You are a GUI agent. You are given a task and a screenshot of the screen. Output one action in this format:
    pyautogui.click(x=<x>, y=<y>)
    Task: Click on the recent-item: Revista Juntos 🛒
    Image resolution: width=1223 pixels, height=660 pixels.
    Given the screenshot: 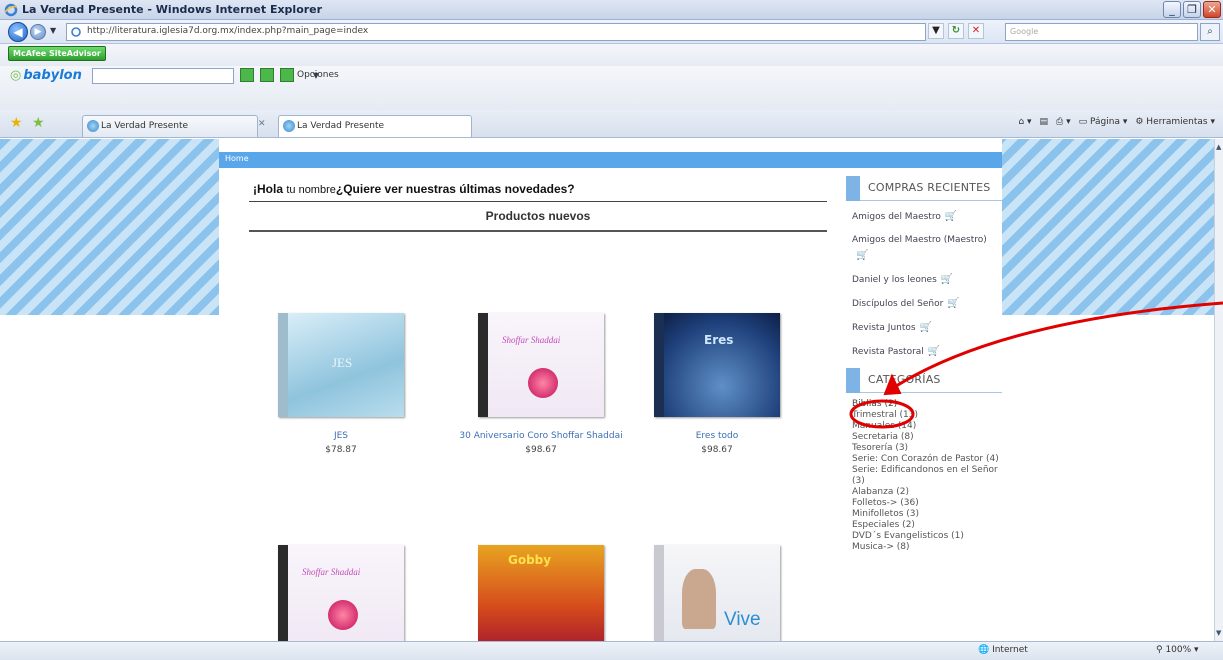 What is the action you would take?
    pyautogui.click(x=924, y=328)
    